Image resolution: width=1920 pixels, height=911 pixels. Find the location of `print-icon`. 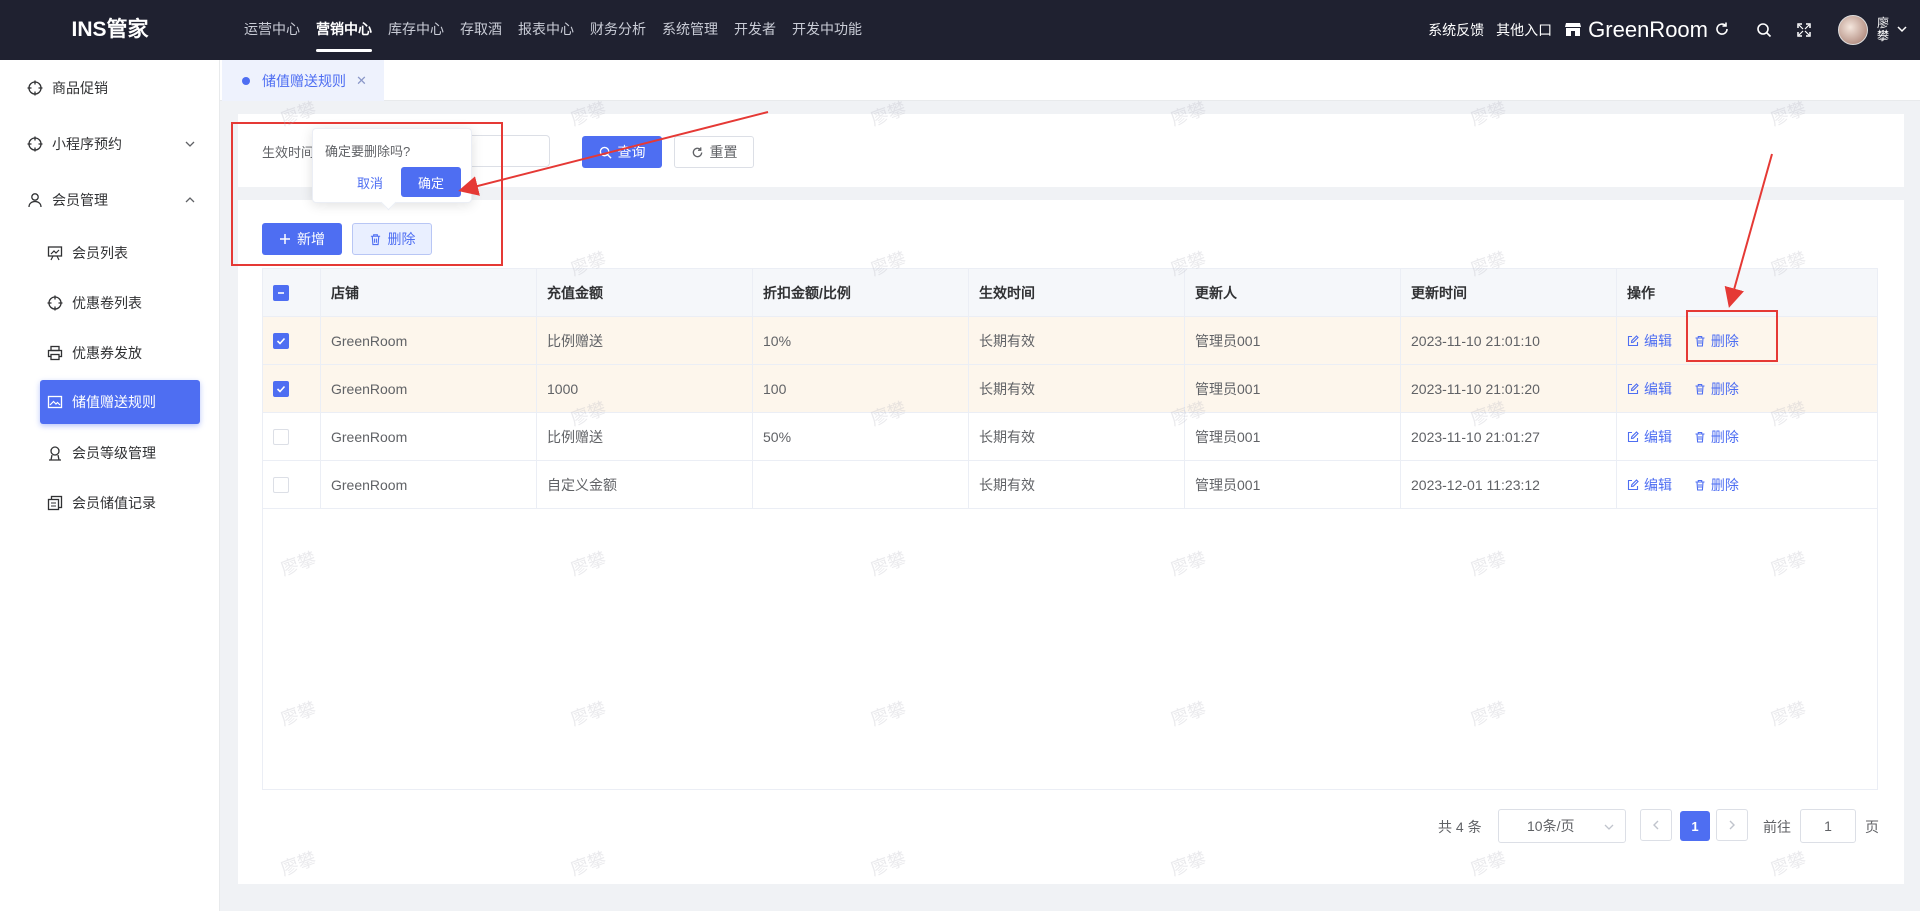

print-icon is located at coordinates (55, 353).